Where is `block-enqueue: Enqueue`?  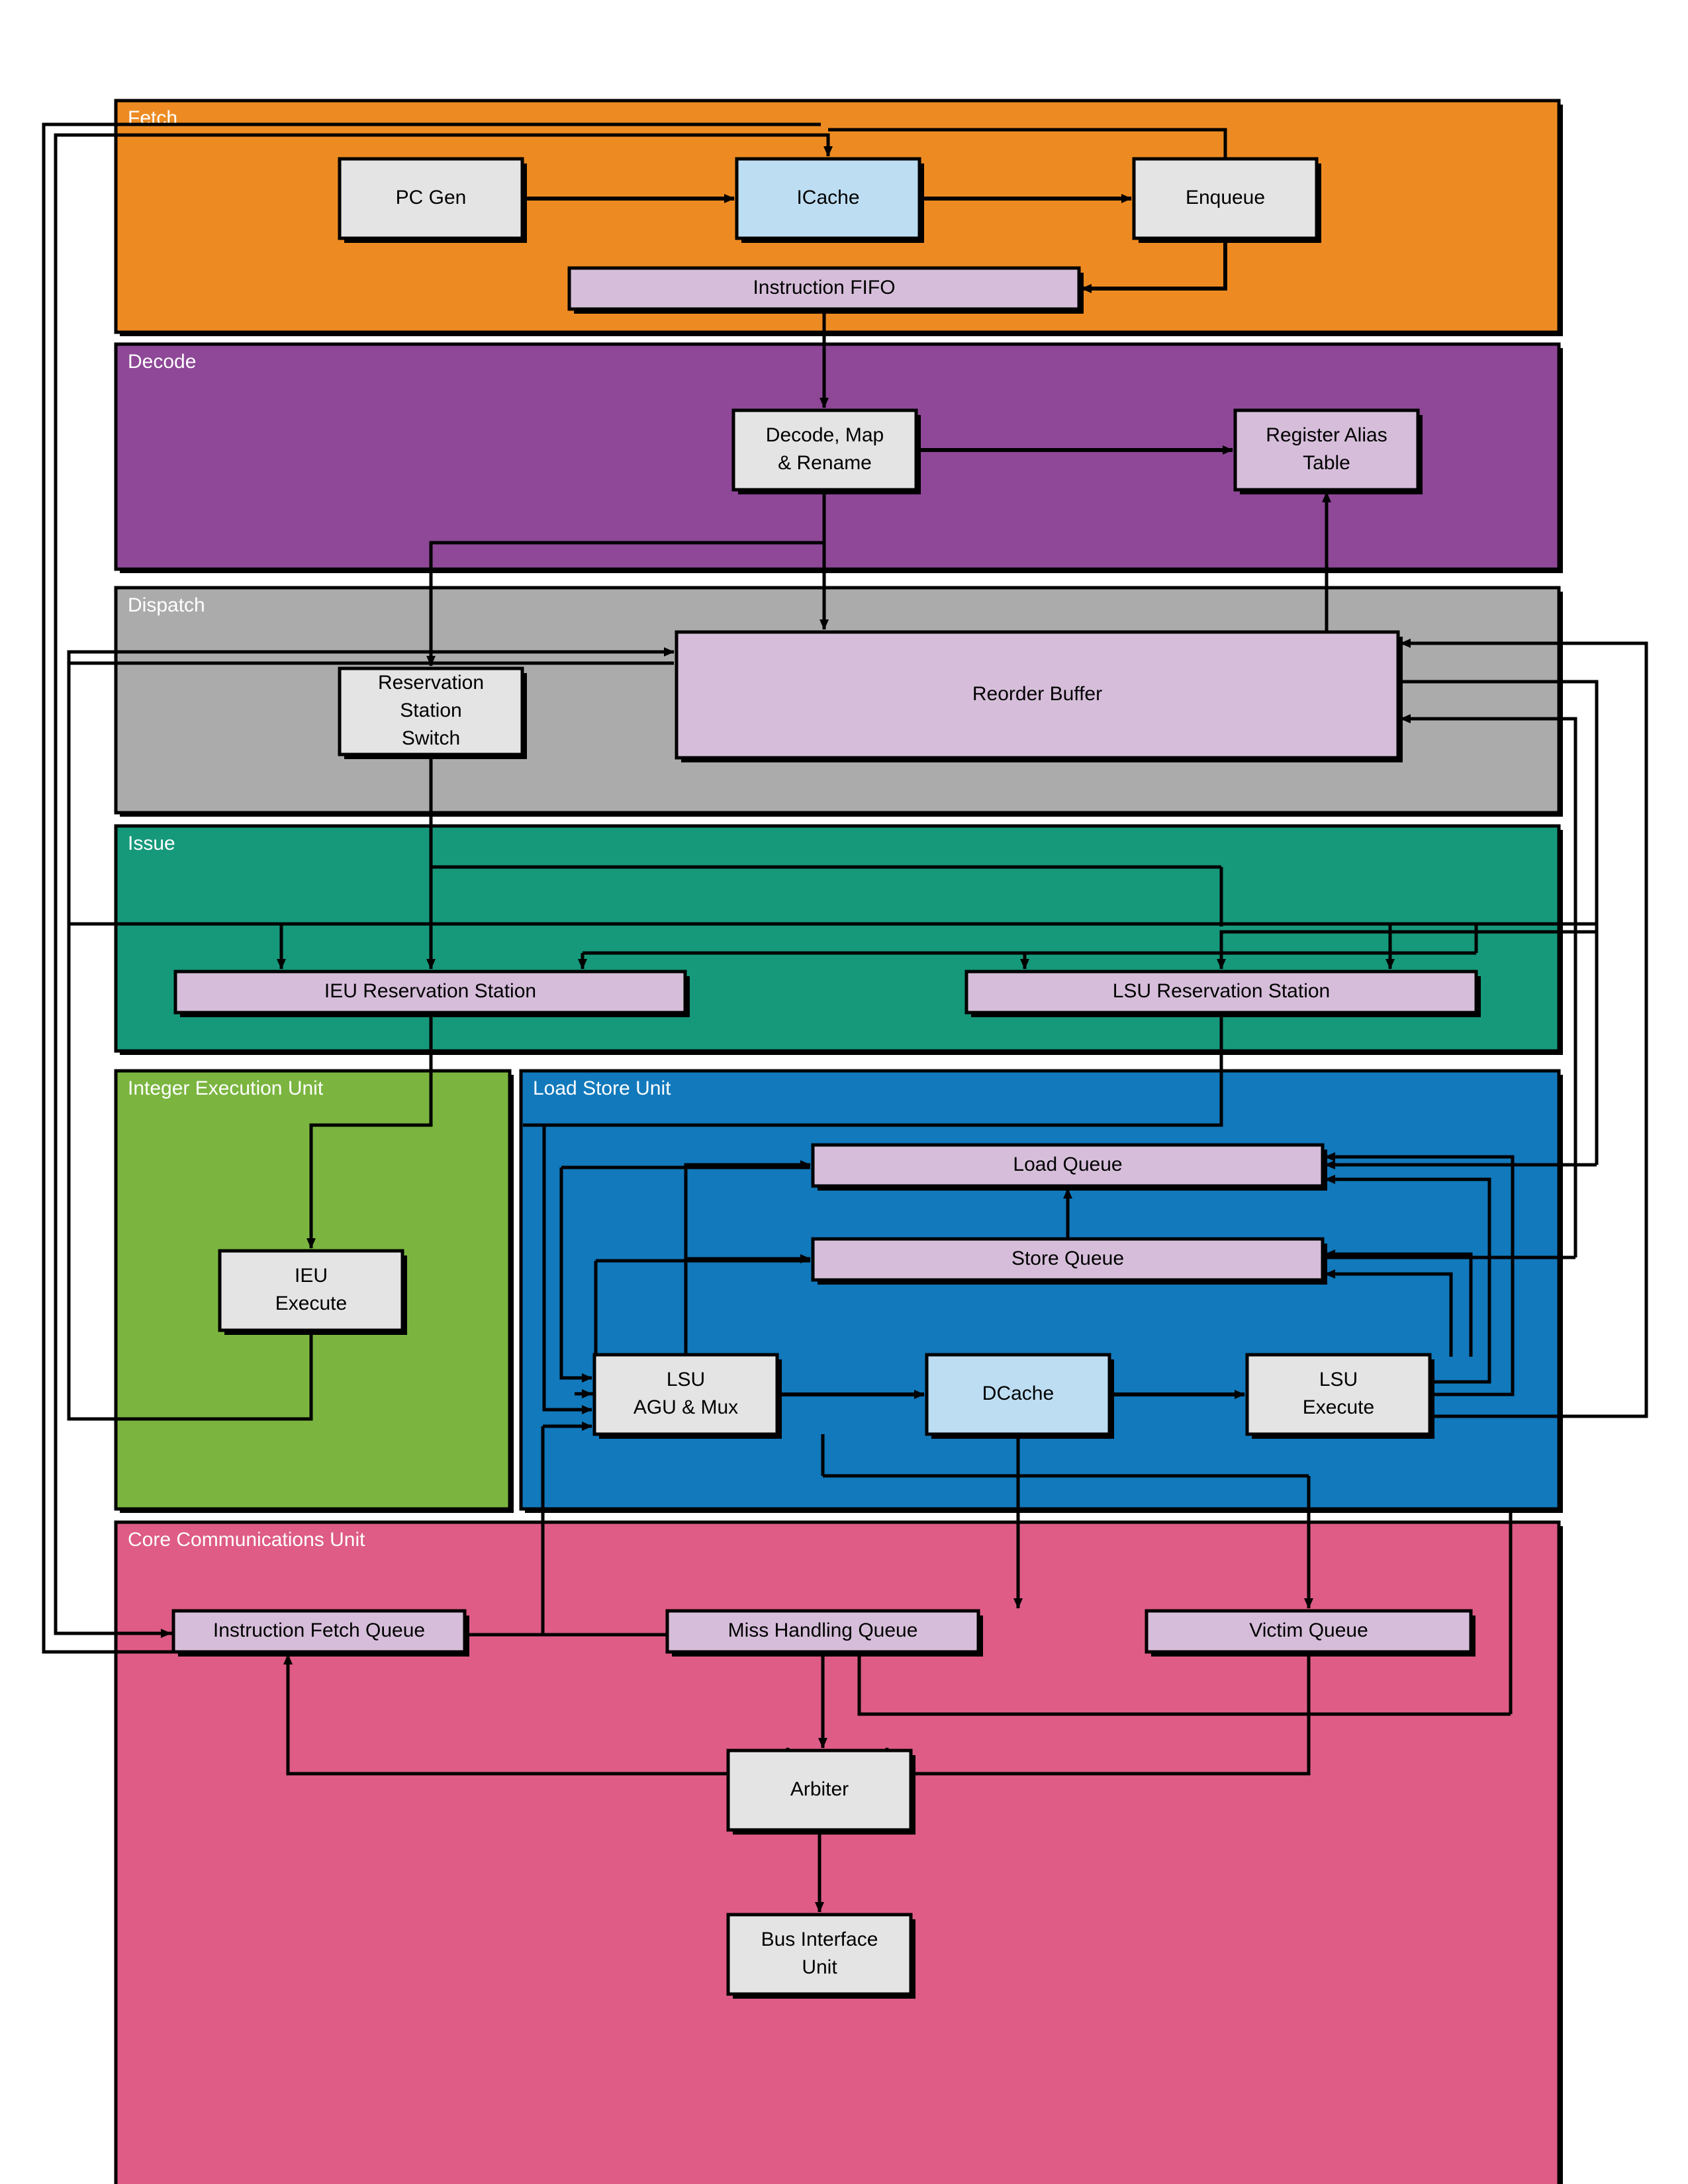
block-enqueue: Enqueue is located at coordinates (1226, 200).